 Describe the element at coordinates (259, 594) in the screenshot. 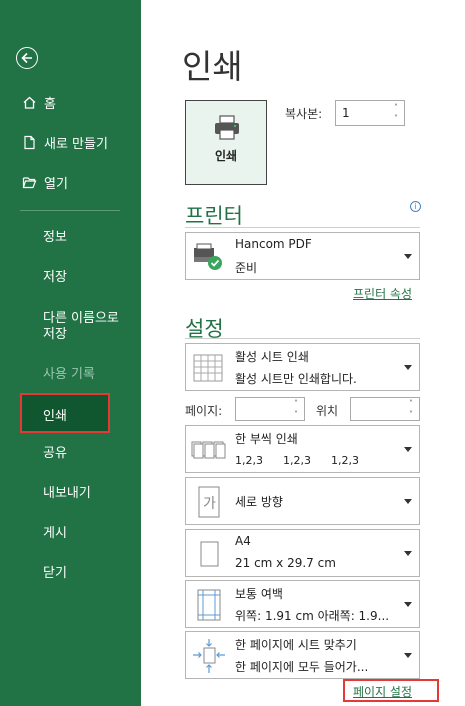

I see `margins-title: 보통 여백` at that location.